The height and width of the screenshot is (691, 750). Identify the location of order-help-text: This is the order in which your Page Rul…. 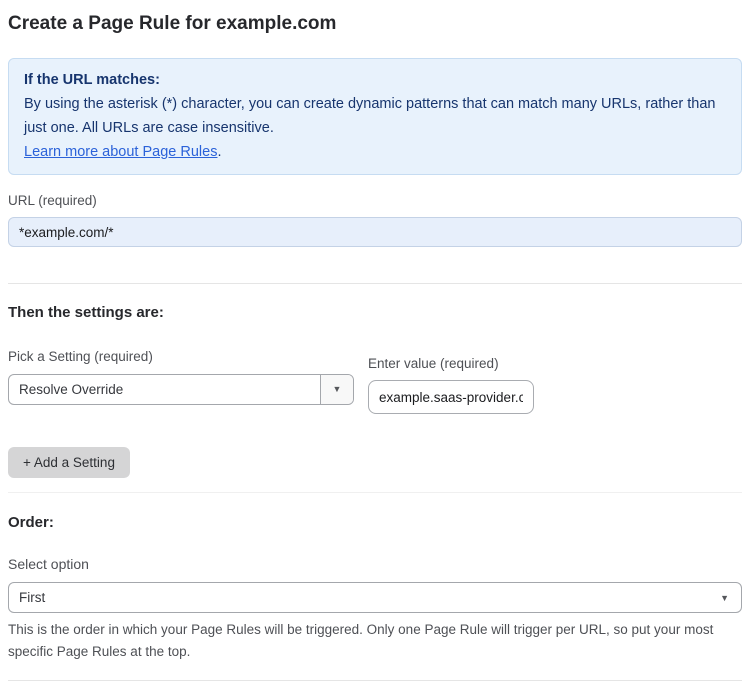
(361, 640).